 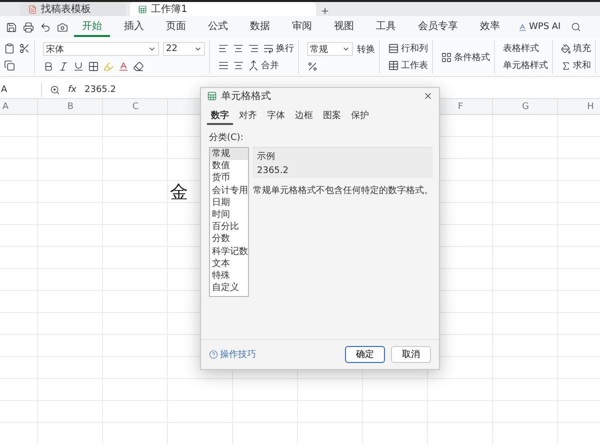 What do you see at coordinates (266, 157) in the screenshot?
I see `sample-label: 示例` at bounding box center [266, 157].